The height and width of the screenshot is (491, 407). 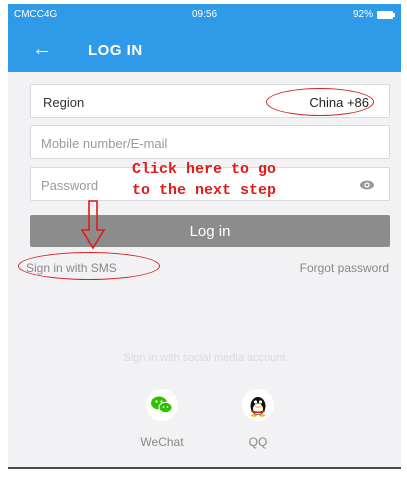 What do you see at coordinates (386, 14) in the screenshot?
I see `battery-icon` at bounding box center [386, 14].